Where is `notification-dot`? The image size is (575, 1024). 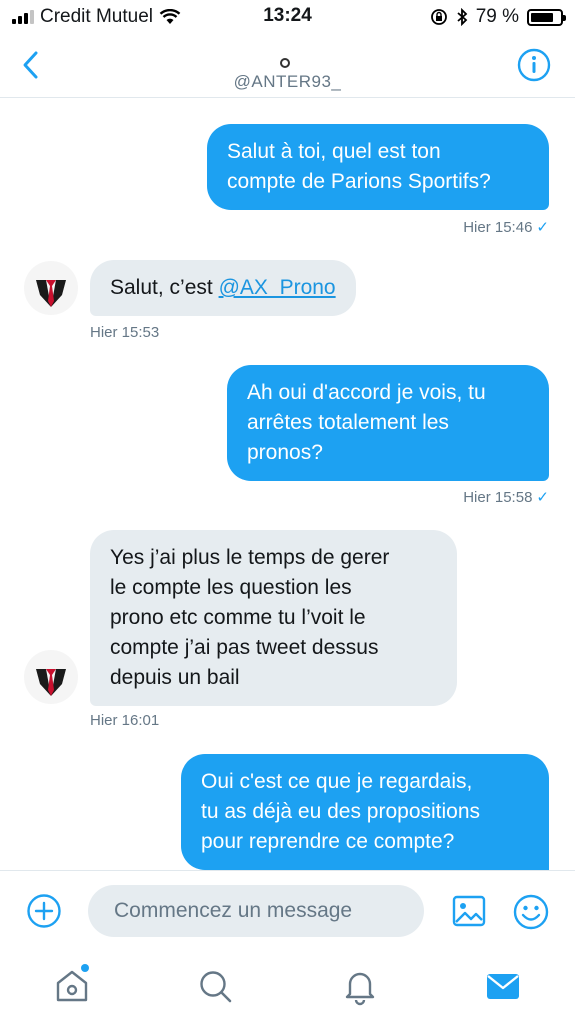
notification-dot is located at coordinates (85, 968).